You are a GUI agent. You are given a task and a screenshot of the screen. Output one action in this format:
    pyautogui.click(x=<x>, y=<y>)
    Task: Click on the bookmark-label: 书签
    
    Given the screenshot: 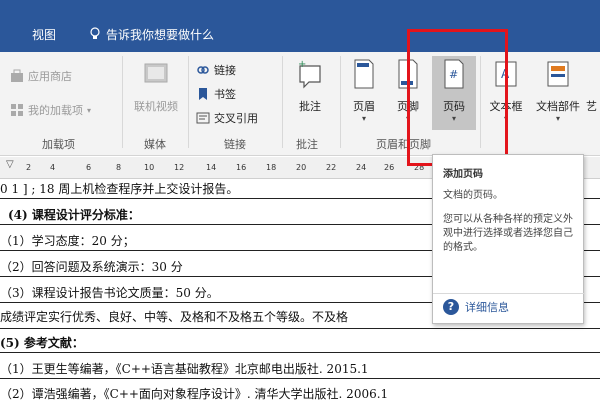 What is the action you would take?
    pyautogui.click(x=225, y=94)
    